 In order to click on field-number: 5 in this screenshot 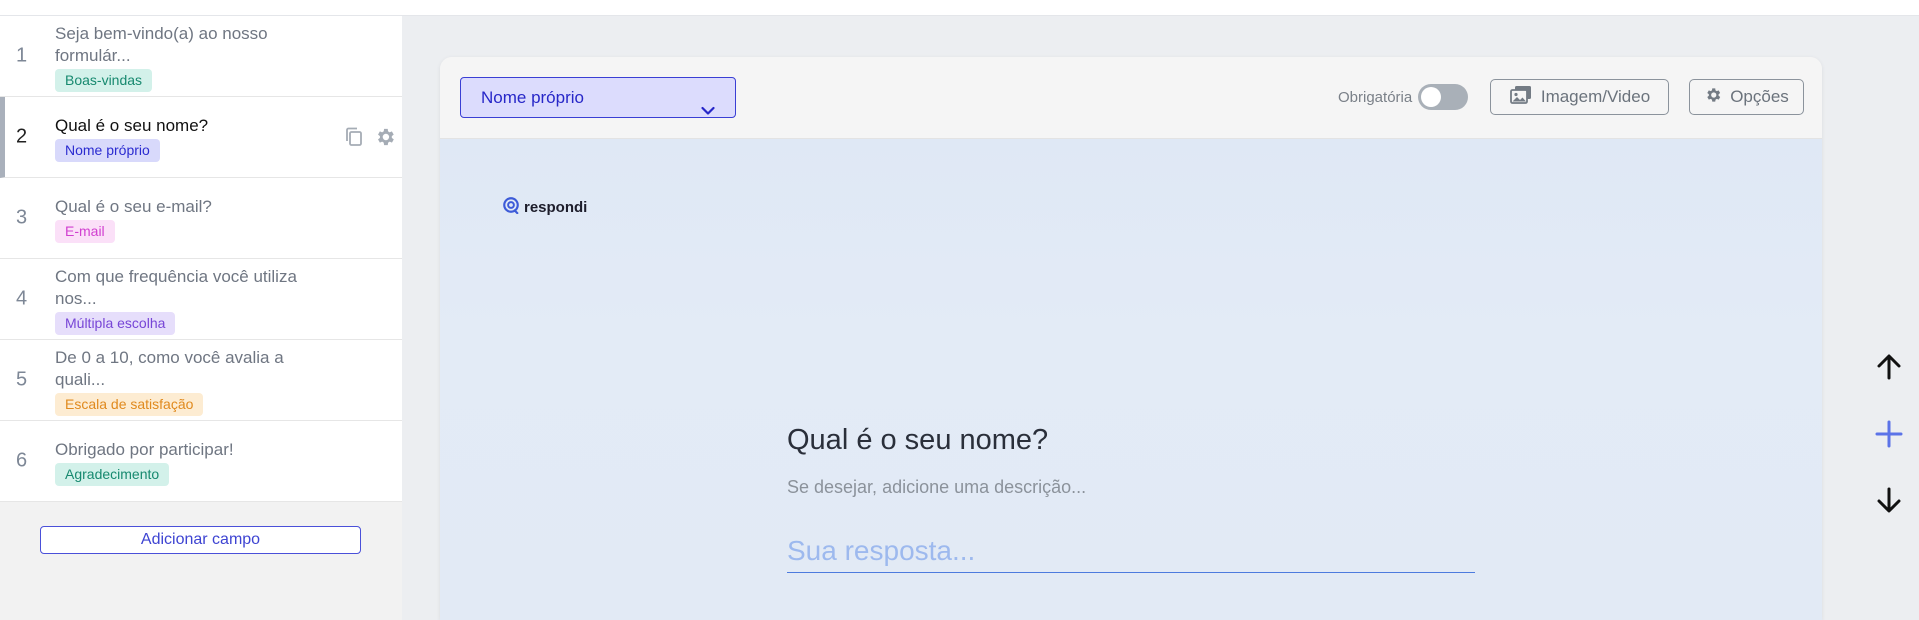, I will do `click(22, 379)`.